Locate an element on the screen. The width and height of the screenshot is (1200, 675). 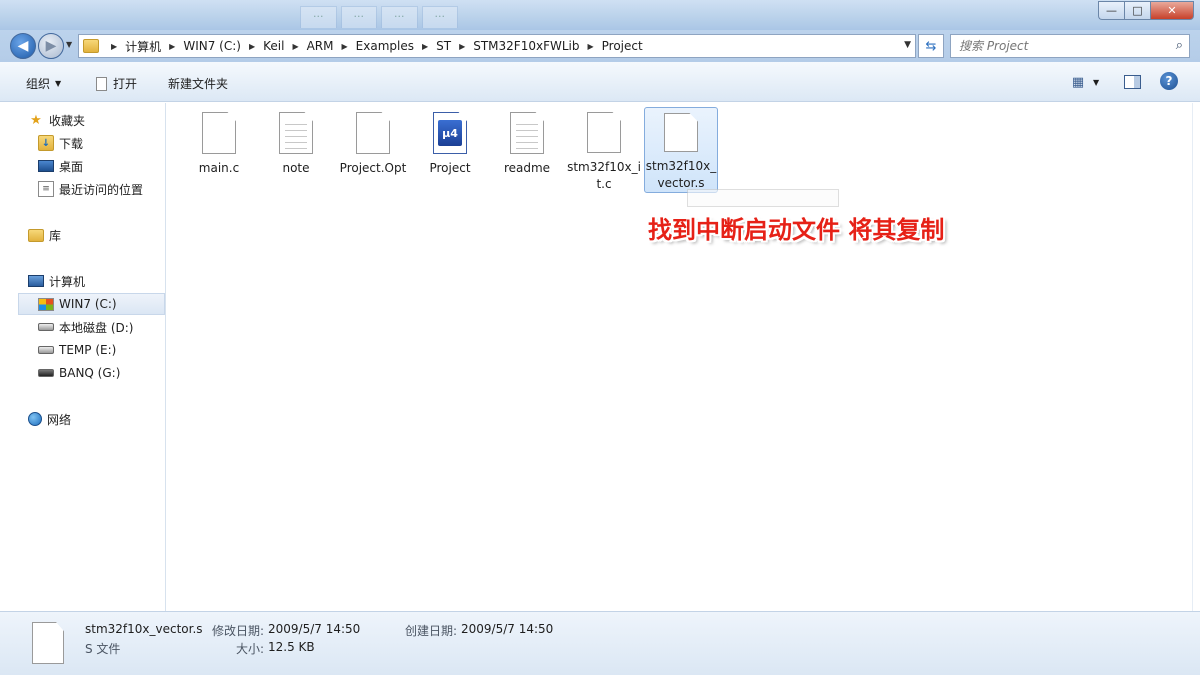
sidebar-item-label: BANQ (G:) is located at coordinates (90, 373).